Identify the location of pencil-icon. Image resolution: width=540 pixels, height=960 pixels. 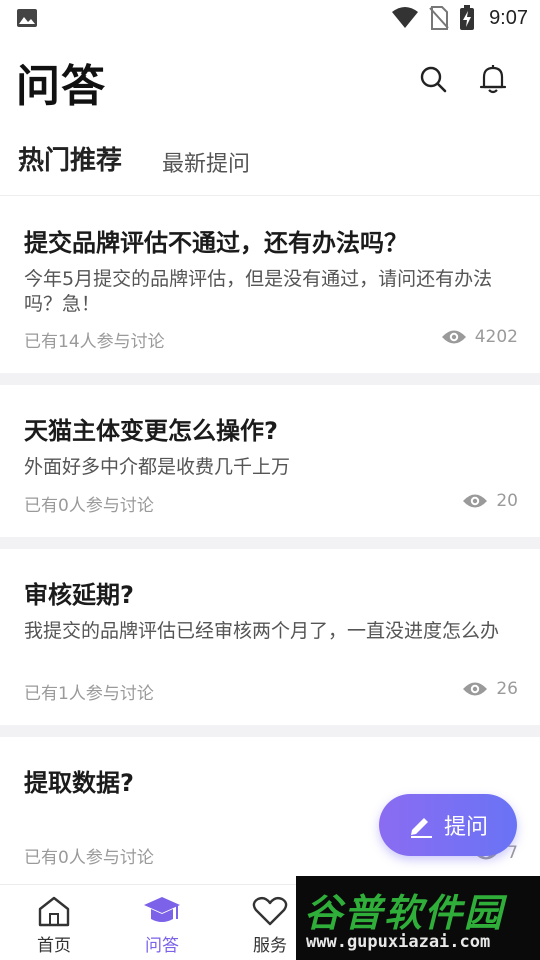
(421, 828).